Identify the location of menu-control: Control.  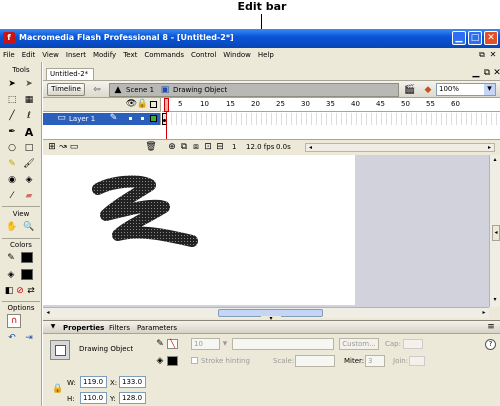
(203, 55).